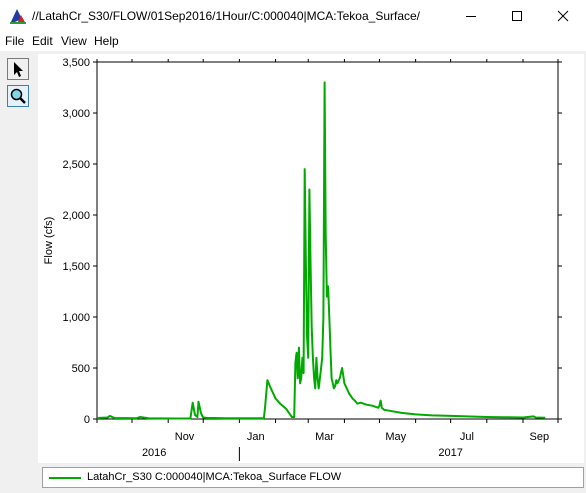 The width and height of the screenshot is (586, 493). I want to click on x-tick-label: Jul, so click(467, 437).